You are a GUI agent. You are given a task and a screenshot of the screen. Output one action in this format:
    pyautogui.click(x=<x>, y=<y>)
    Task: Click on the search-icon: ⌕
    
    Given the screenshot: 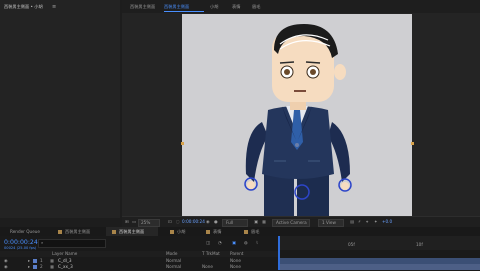 What is the action you would take?
    pyautogui.click(x=42, y=242)
    